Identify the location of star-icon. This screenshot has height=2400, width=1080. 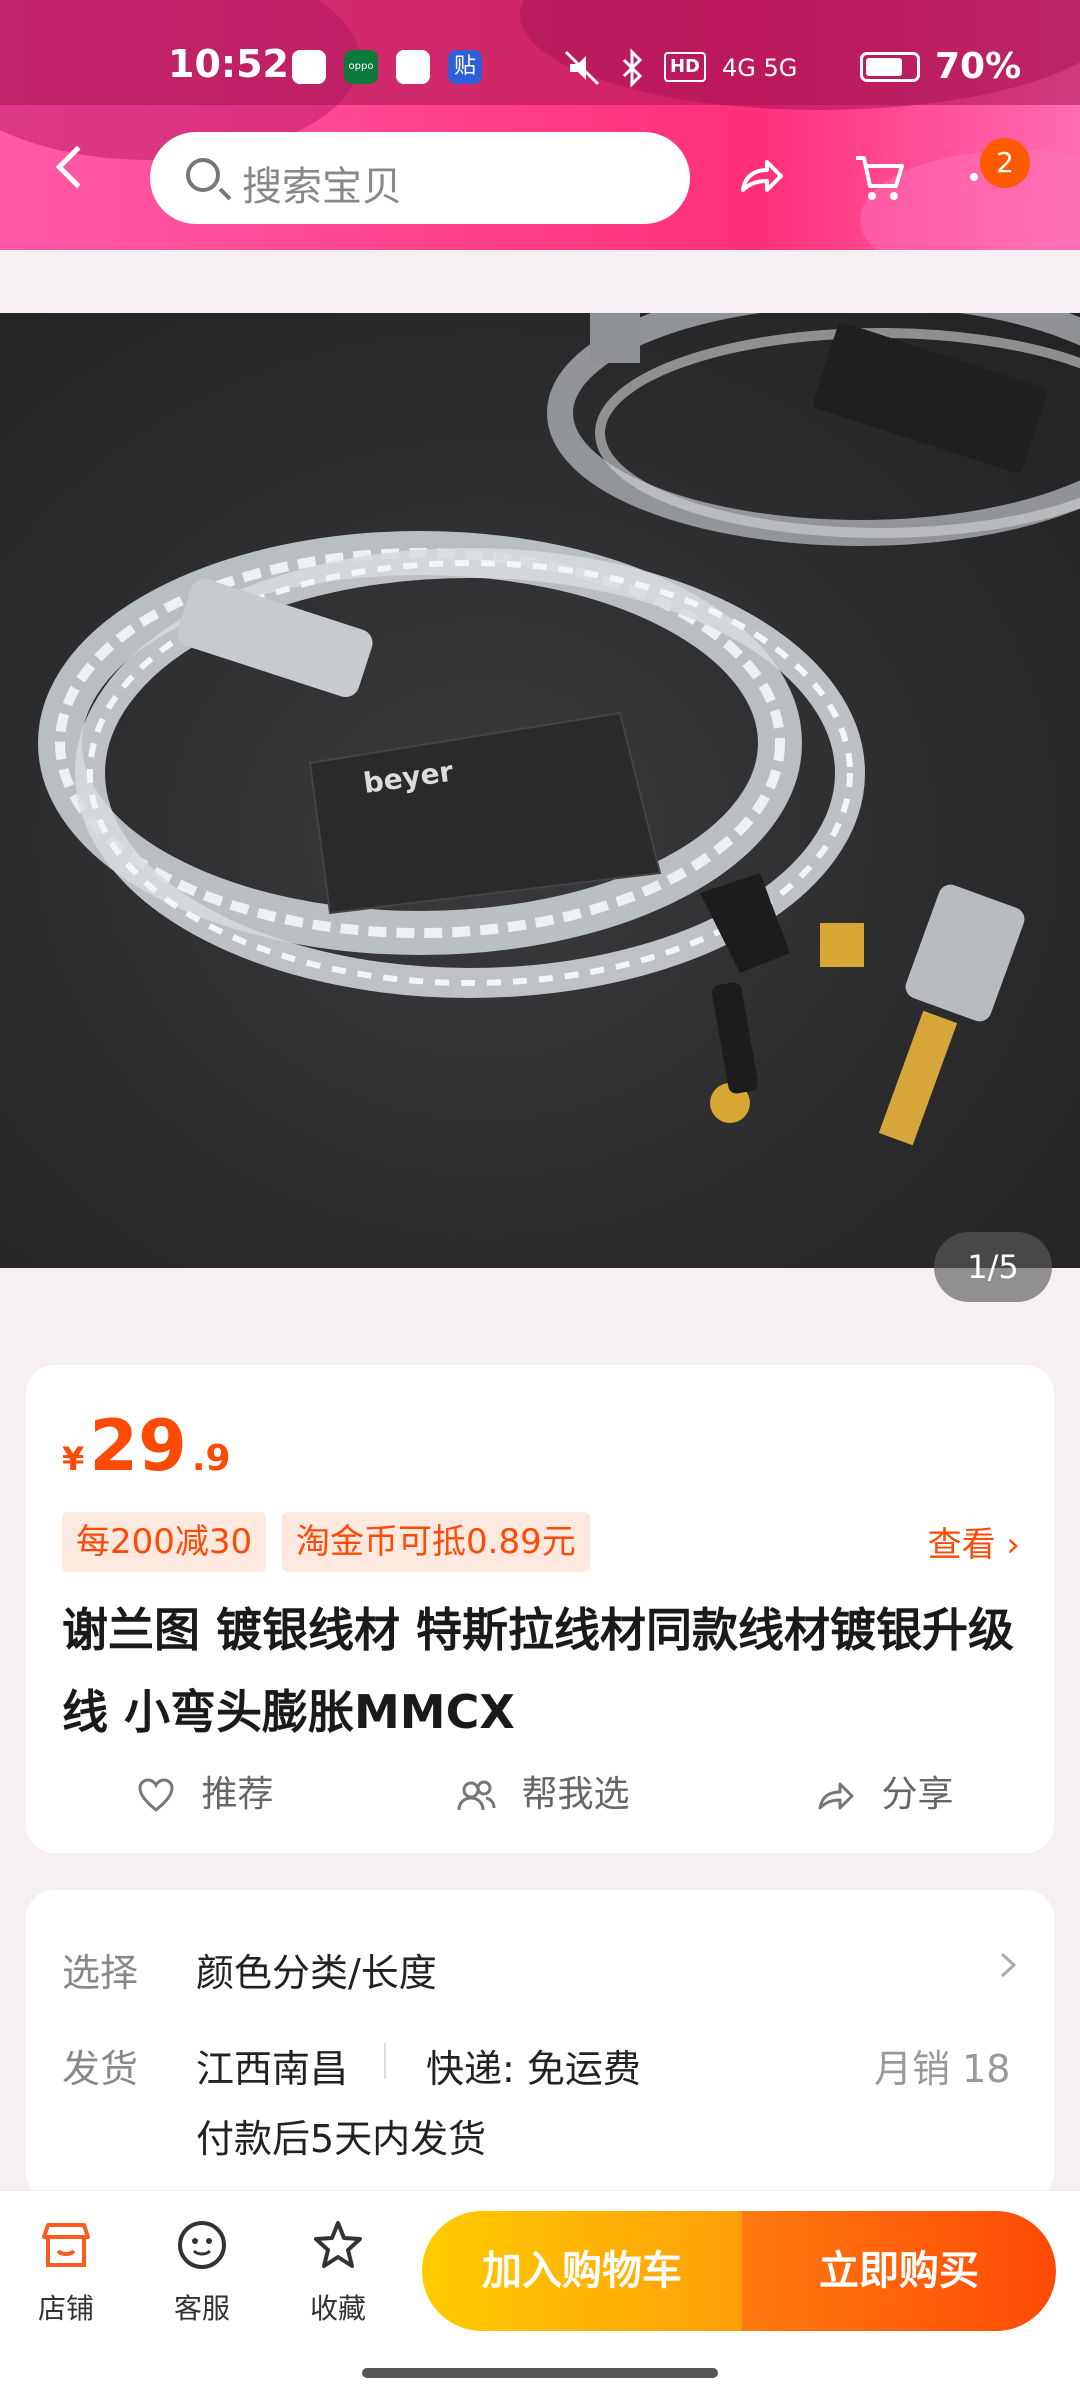
(338, 2244).